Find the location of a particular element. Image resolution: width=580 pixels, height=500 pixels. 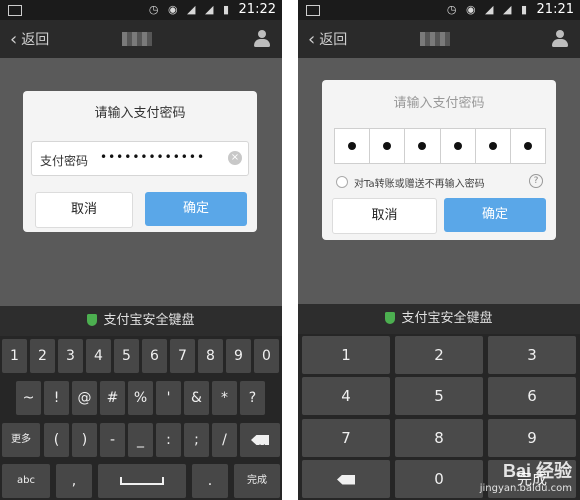

key: ~ is located at coordinates (28, 398).